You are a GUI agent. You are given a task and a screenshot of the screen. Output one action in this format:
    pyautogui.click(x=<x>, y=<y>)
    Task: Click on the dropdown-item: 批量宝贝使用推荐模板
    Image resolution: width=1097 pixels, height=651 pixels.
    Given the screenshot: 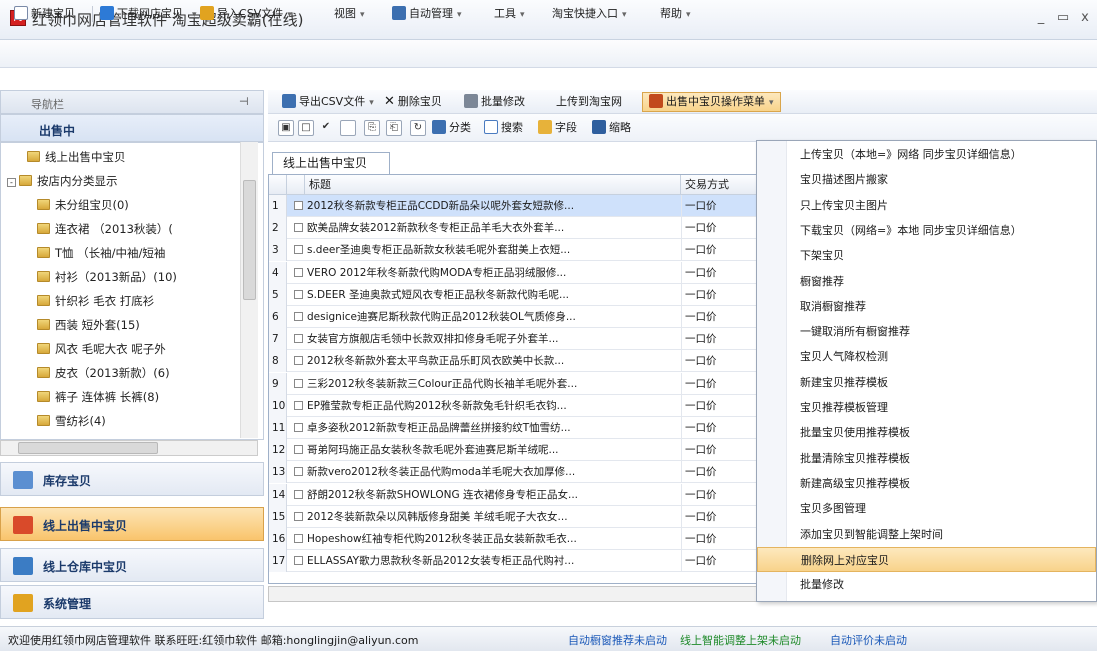 What is the action you would take?
    pyautogui.click(x=926, y=432)
    